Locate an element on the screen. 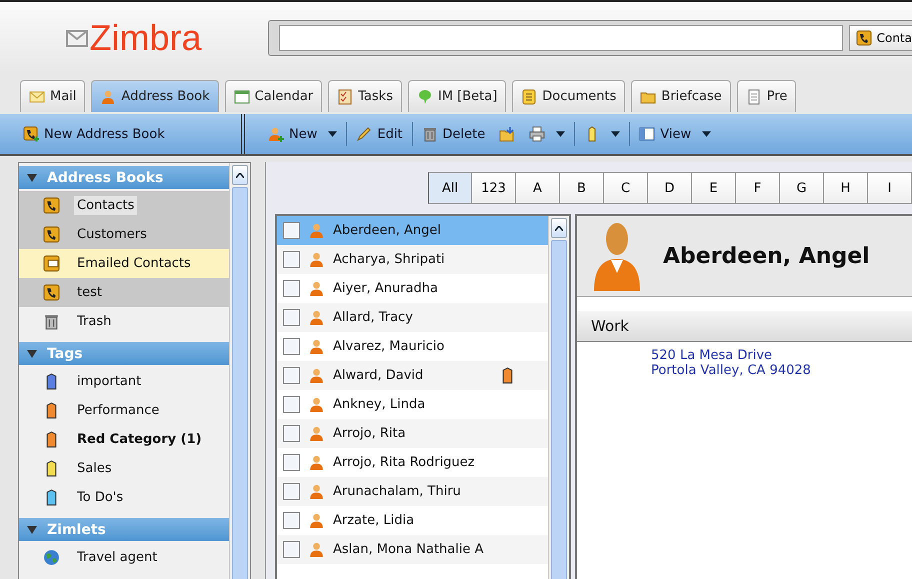 This screenshot has width=912, height=579. app-tab: Documents is located at coordinates (569, 96).